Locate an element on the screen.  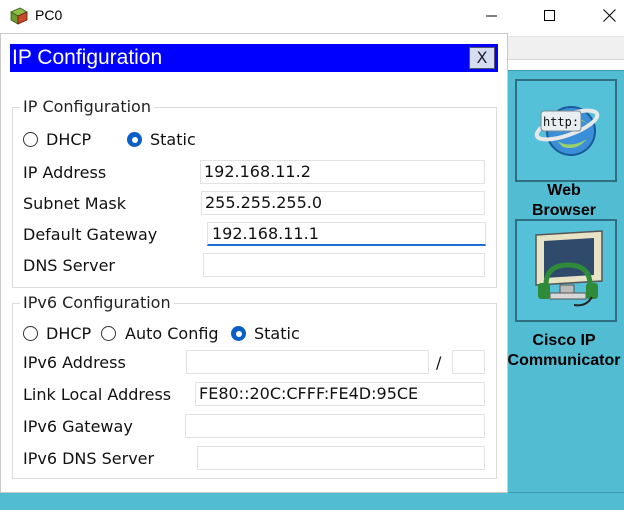
web-browser-label-line1: Web is located at coordinates (564, 190).